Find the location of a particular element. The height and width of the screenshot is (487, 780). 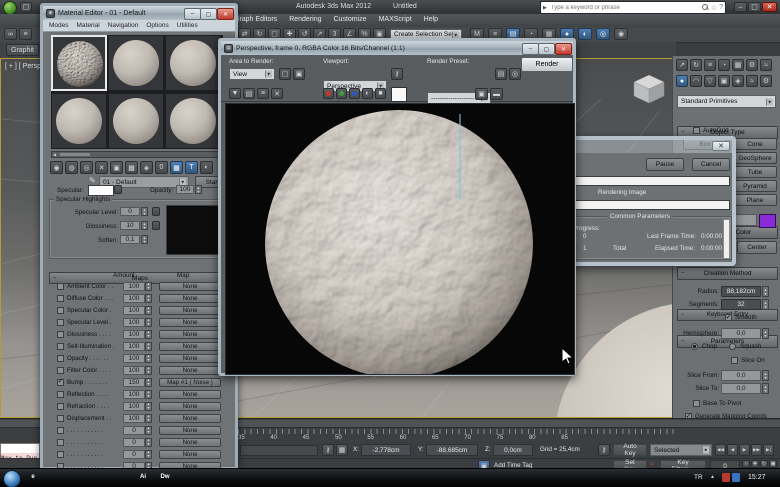

selection-lock-icon: ⚷ is located at coordinates (328, 450).